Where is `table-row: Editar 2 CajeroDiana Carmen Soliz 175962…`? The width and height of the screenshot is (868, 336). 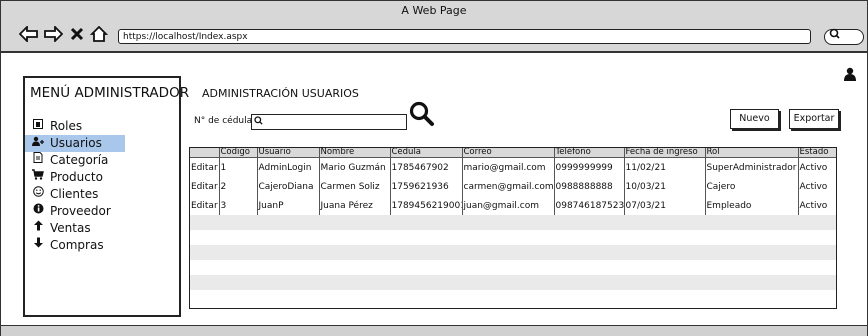 table-row: Editar 2 CajeroDiana Carmen Soliz 175962… is located at coordinates (513, 186).